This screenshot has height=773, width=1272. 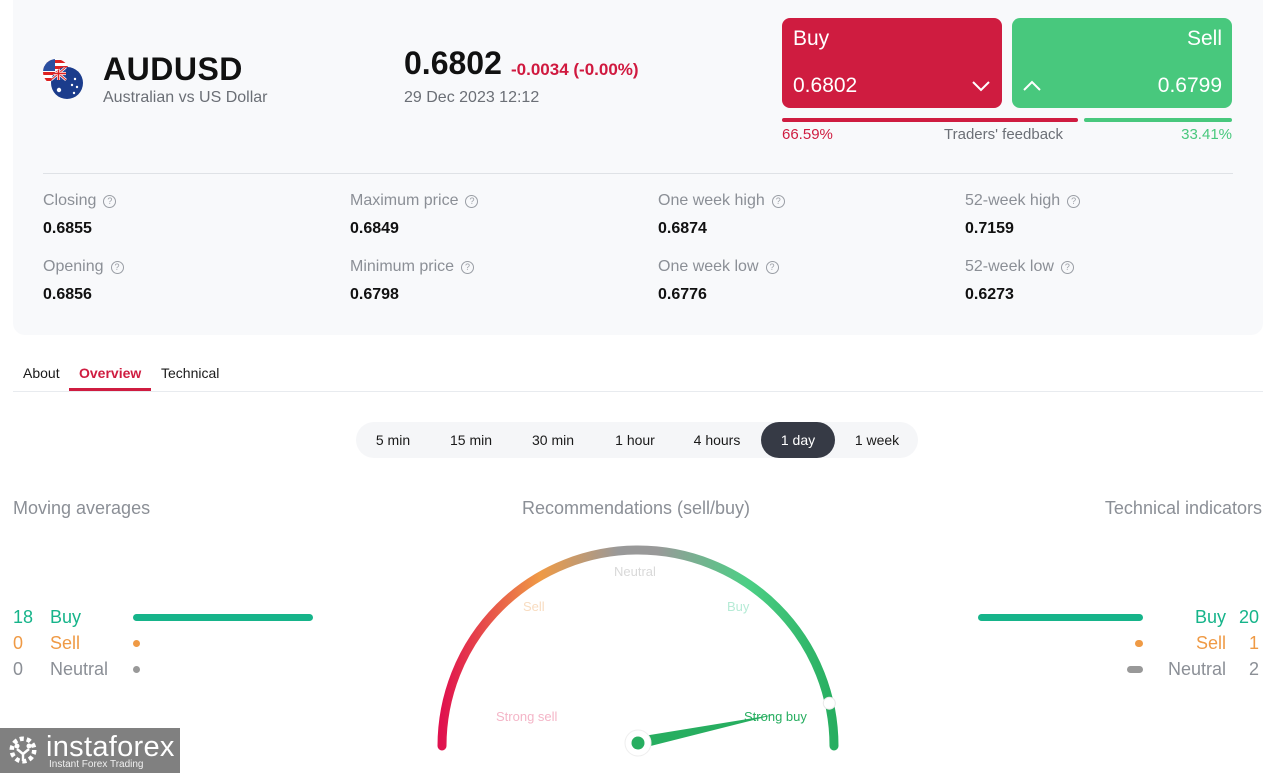 What do you see at coordinates (877, 440) in the screenshot?
I see `period-1-week: 1 week` at bounding box center [877, 440].